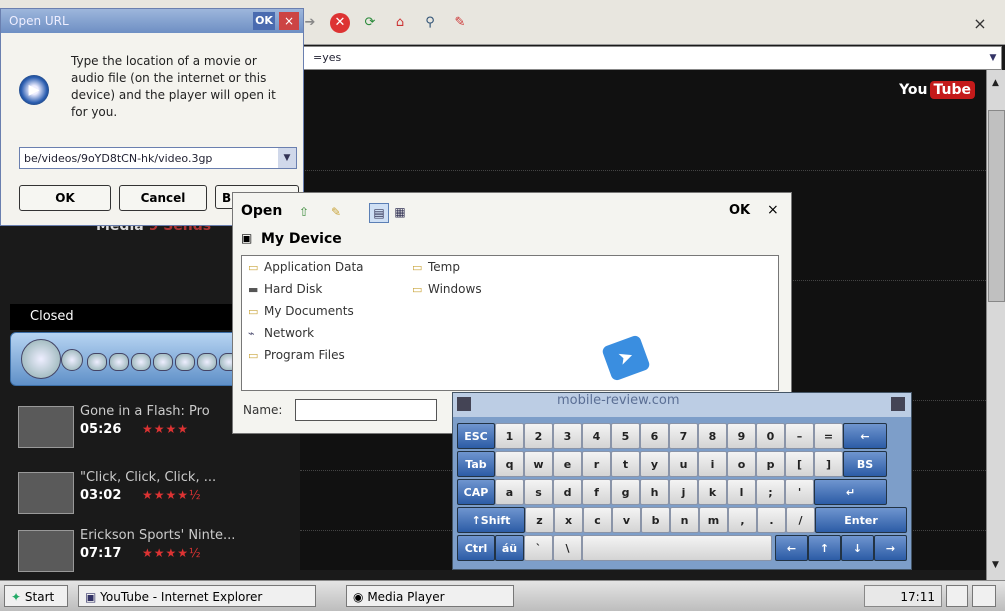 The width and height of the screenshot is (1005, 611). I want to click on key-row4-3: c, so click(597, 520).